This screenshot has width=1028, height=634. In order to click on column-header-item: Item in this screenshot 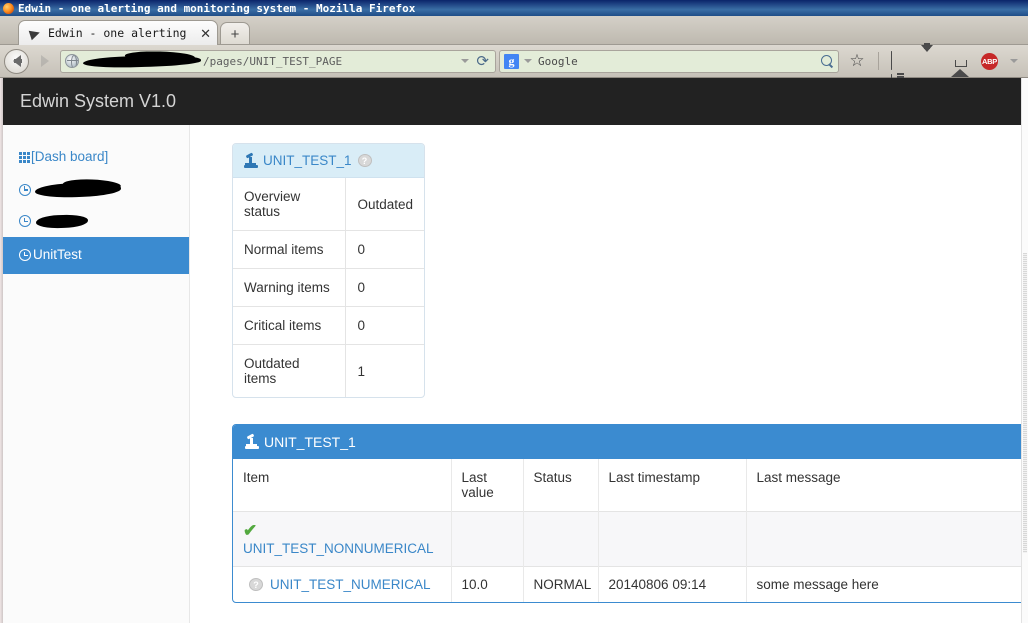, I will do `click(342, 485)`.